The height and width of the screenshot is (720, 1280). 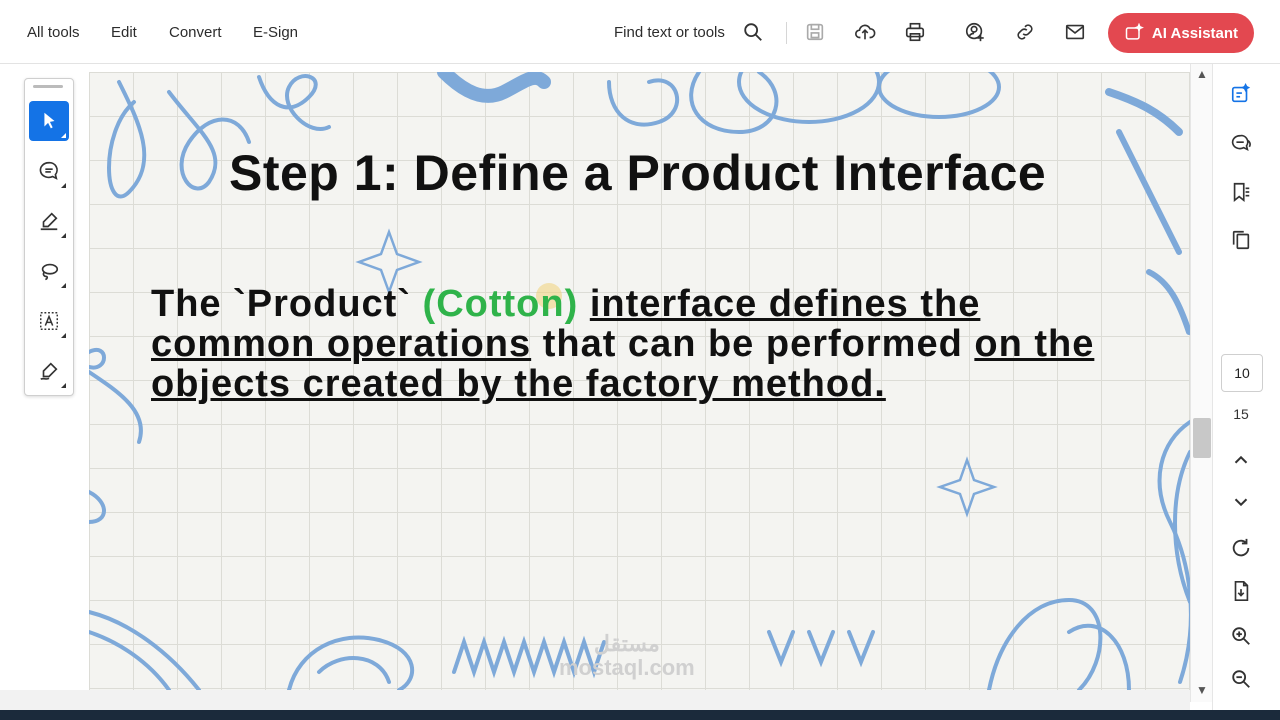 I want to click on menu-convert: Convert, so click(x=195, y=32).